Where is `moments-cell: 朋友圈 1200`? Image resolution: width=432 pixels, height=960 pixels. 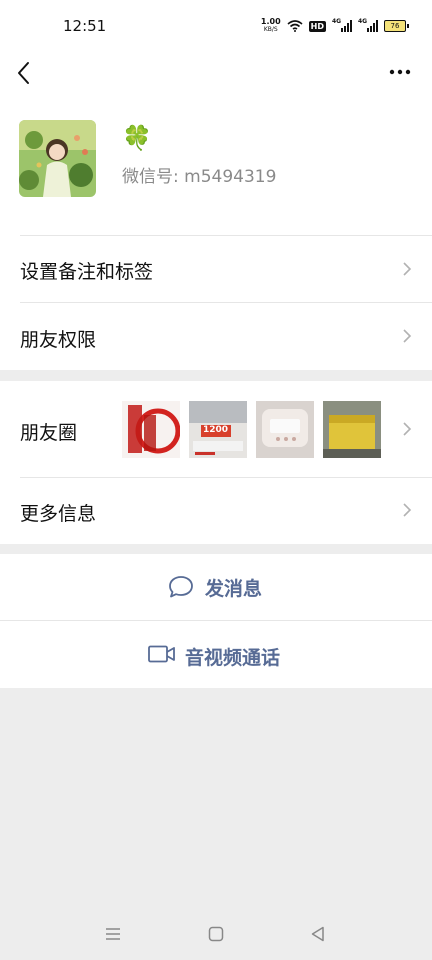 moments-cell: 朋友圈 1200 is located at coordinates (216, 429).